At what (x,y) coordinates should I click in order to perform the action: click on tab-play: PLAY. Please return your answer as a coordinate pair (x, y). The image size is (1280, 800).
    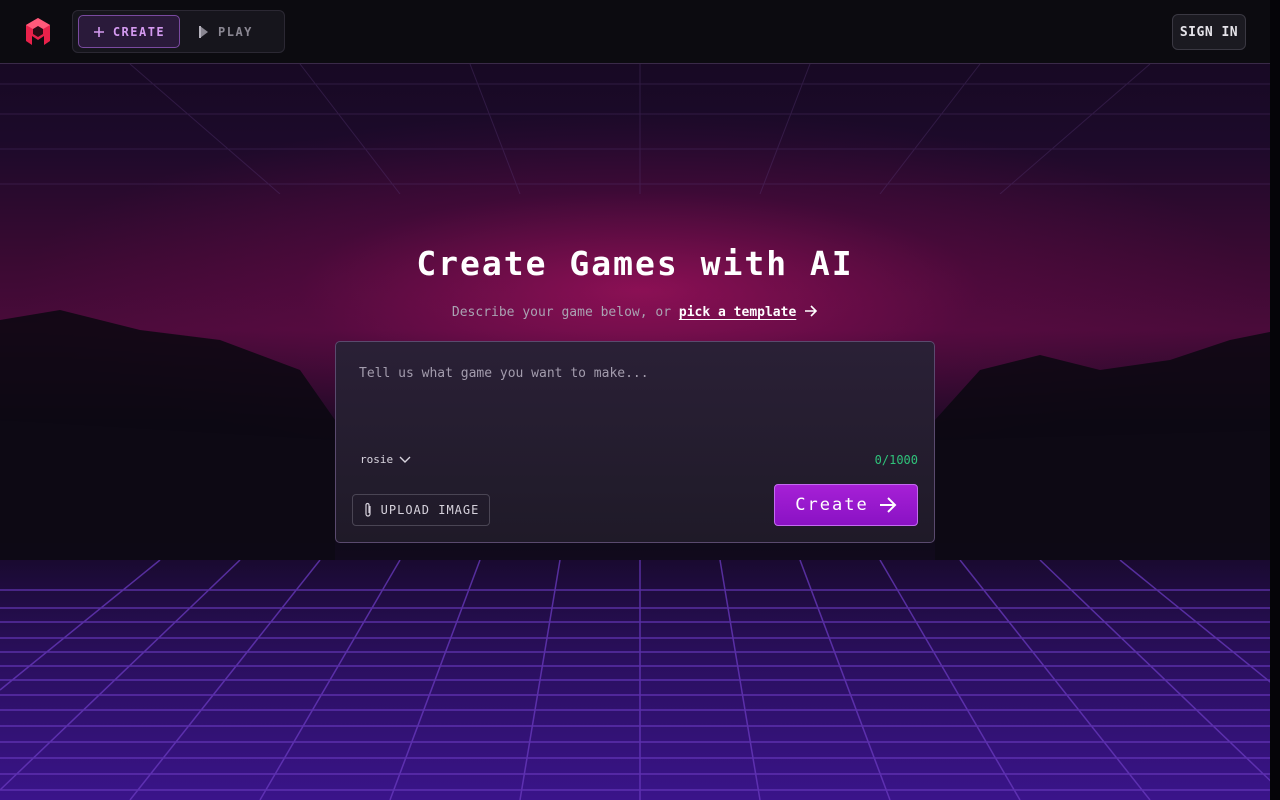
    Looking at the image, I should click on (238, 31).